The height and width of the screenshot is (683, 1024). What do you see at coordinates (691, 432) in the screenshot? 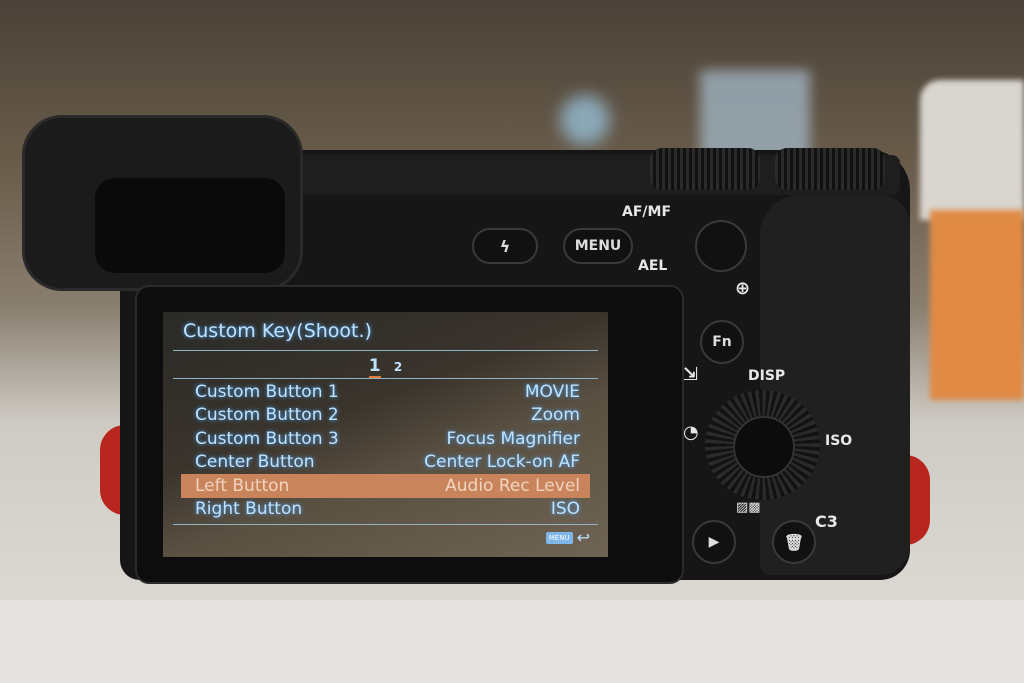
I see `self-timer-icon: ◔` at bounding box center [691, 432].